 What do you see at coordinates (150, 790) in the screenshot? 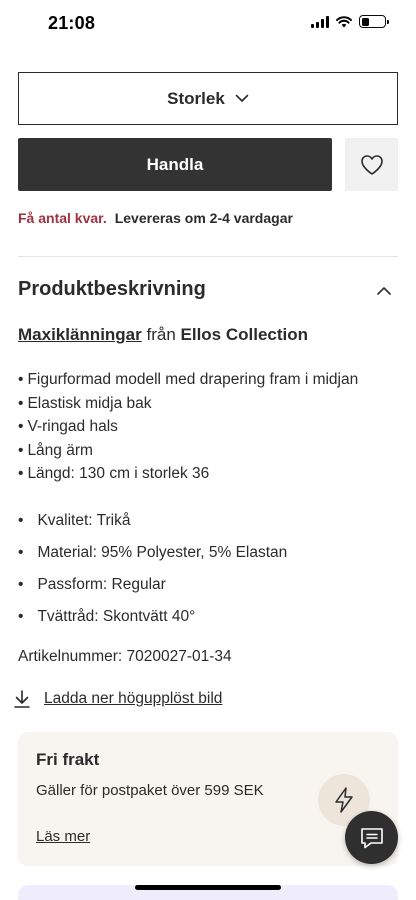
I see `shipping-description: Gäller för postpaket över 599 SEK` at bounding box center [150, 790].